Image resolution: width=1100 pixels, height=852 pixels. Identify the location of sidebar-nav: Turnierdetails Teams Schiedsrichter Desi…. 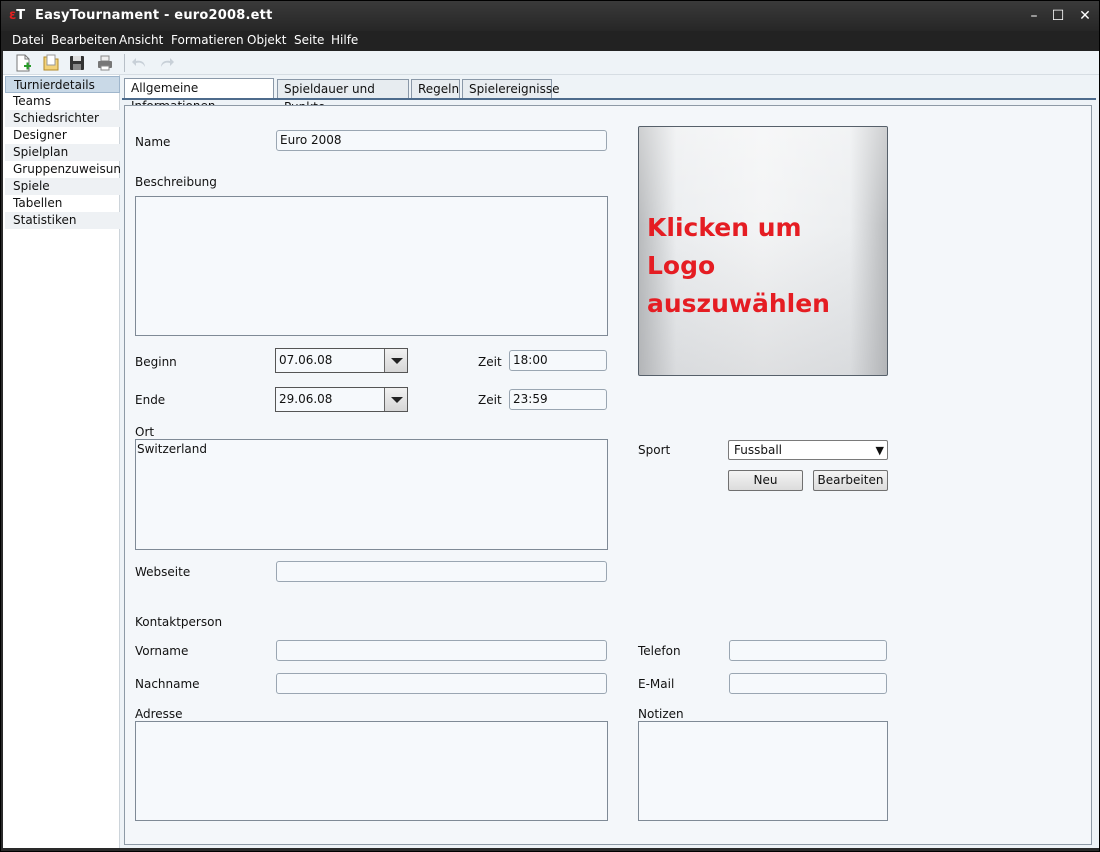
(66, 461).